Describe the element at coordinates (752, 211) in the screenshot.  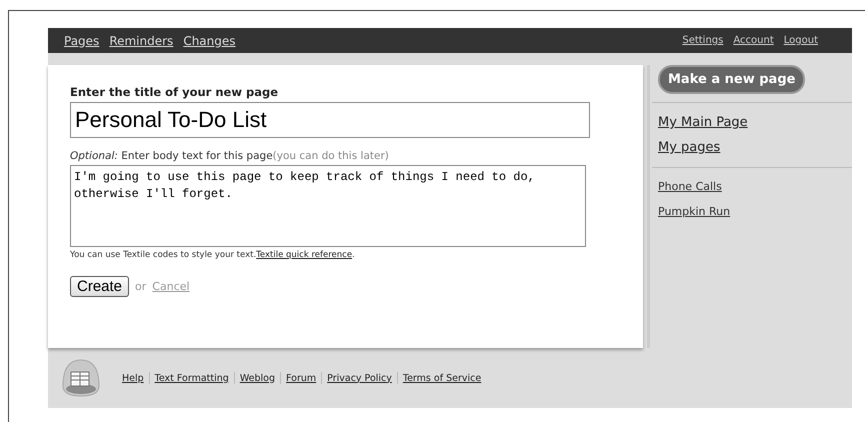
I see `page-link: Pumpkin Run` at that location.